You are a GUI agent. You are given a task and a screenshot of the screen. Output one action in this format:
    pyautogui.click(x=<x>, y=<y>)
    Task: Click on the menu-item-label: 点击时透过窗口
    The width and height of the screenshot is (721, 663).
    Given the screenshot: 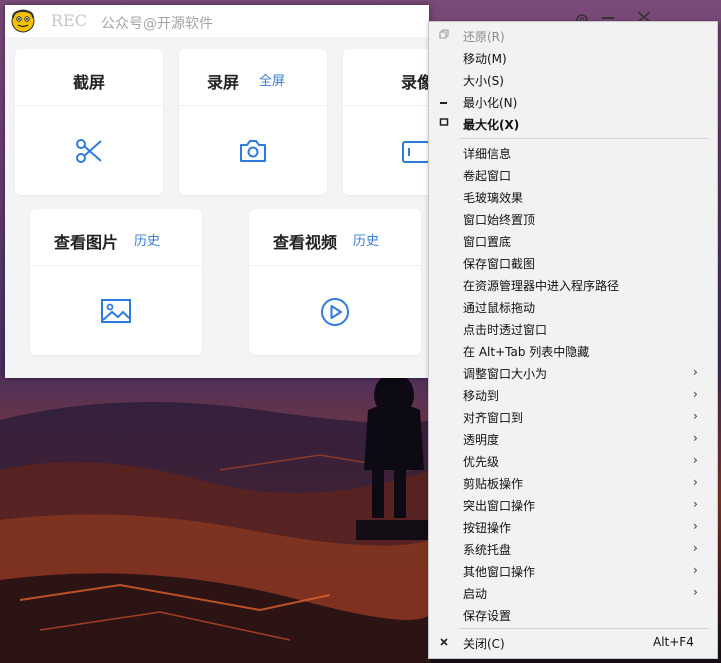 What is the action you would take?
    pyautogui.click(x=505, y=330)
    